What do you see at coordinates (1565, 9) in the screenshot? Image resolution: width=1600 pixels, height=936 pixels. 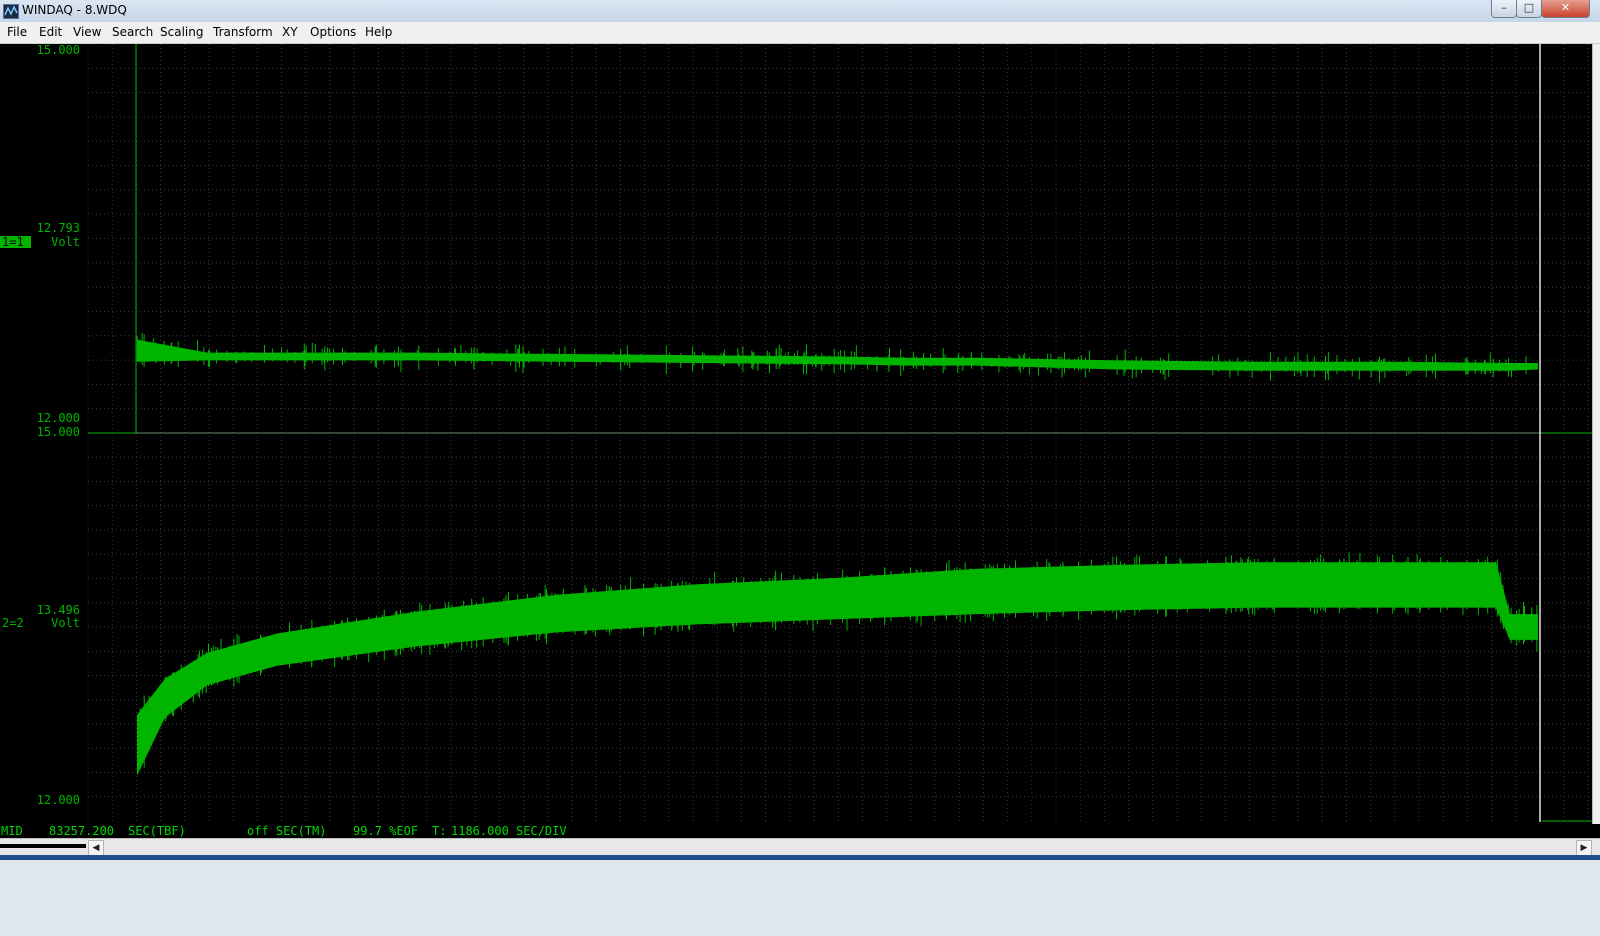 I see `close-button: ✕` at bounding box center [1565, 9].